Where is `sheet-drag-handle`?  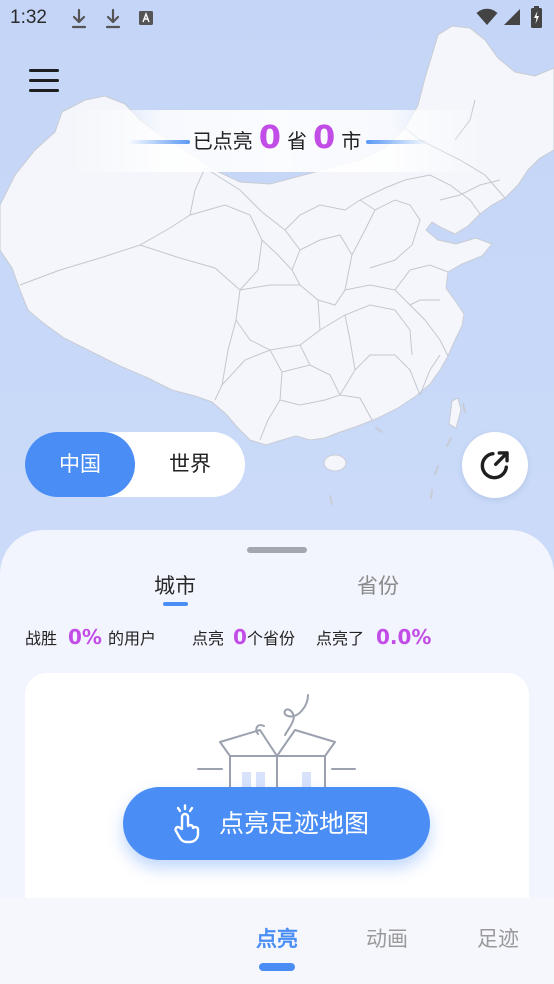
sheet-drag-handle is located at coordinates (277, 550).